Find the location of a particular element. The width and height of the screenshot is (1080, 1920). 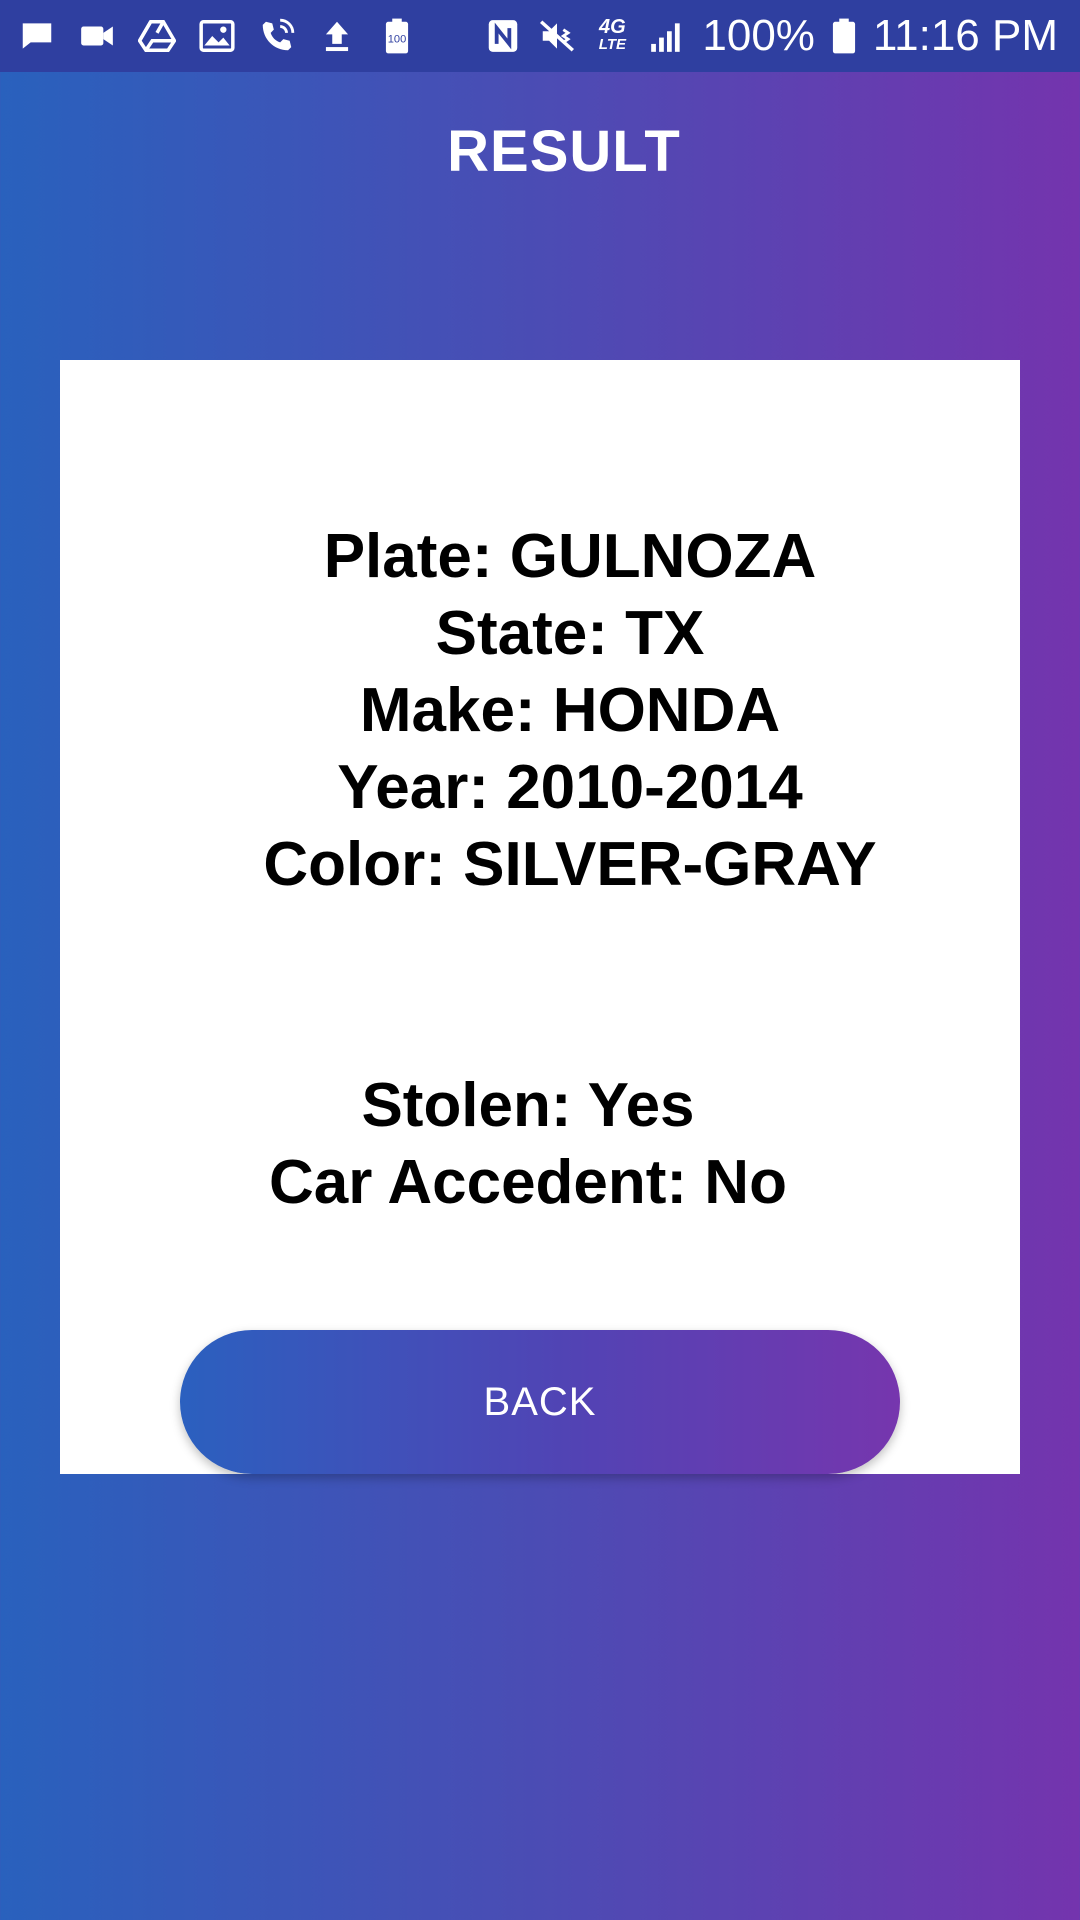

nfc-icon is located at coordinates (503, 36).